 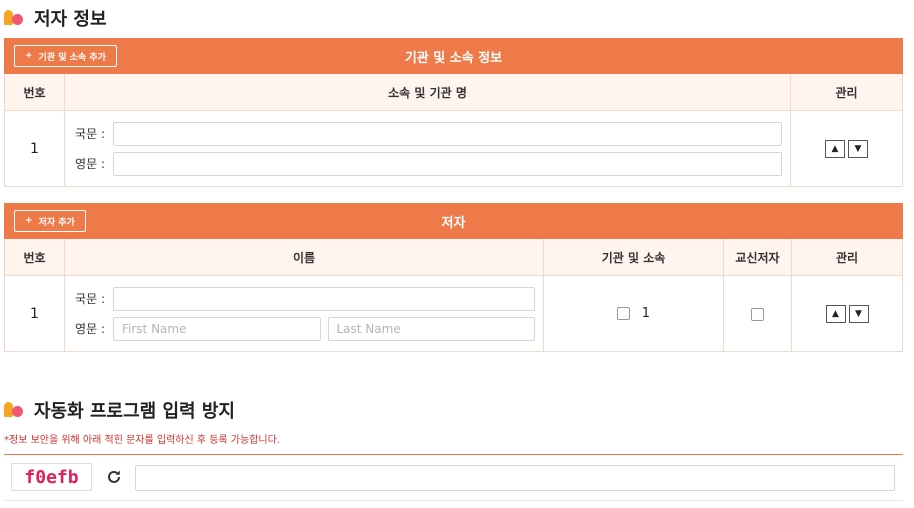 What do you see at coordinates (72, 57) in the screenshot?
I see `add-affiliation-label: 기관 및 소속 추가` at bounding box center [72, 57].